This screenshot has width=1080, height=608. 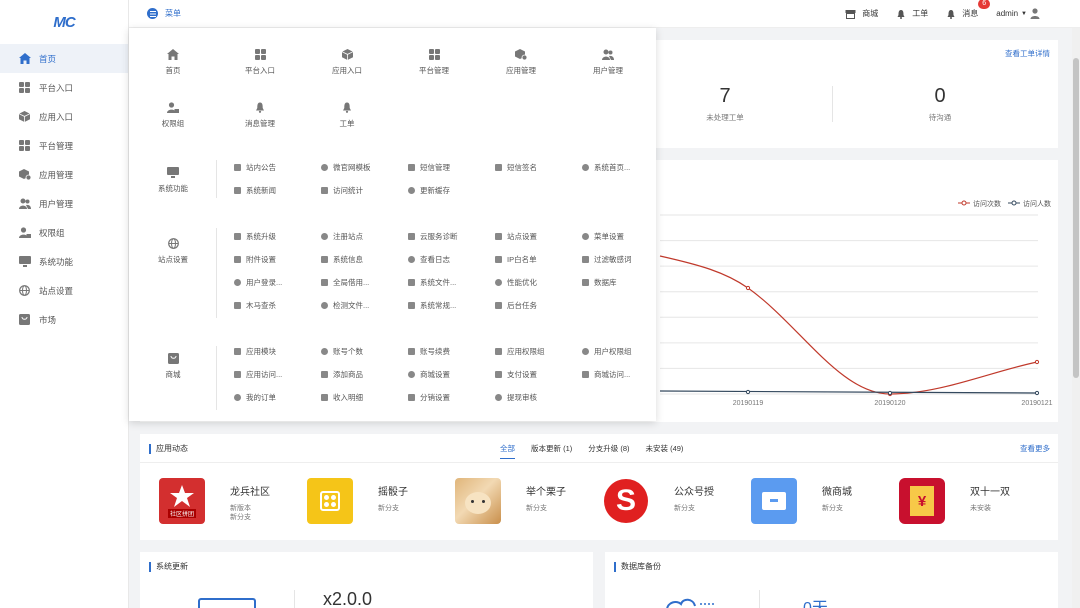 I want to click on menu-item: 分销设置, so click(x=429, y=397).